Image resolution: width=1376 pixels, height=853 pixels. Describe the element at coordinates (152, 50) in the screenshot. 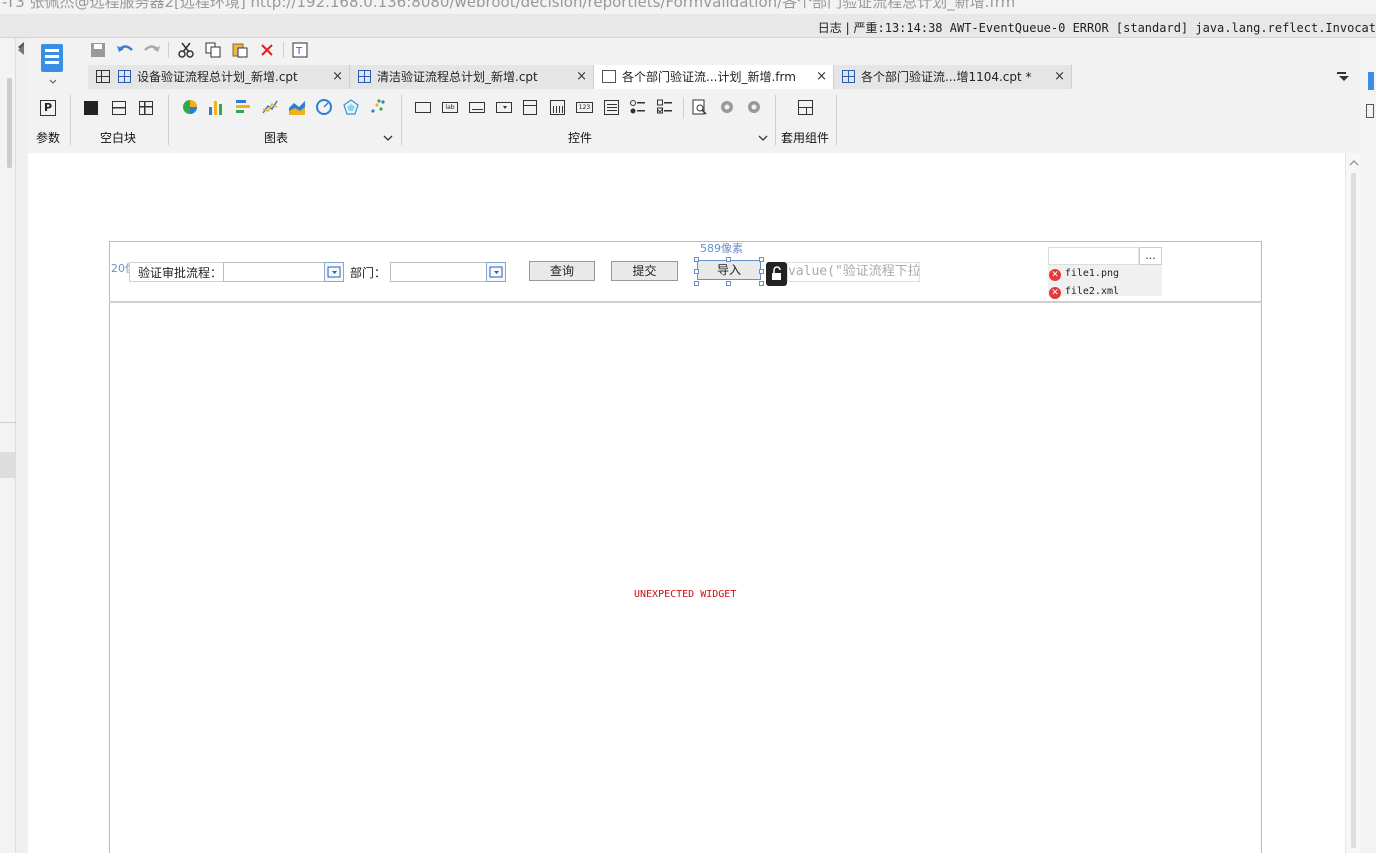

I see `redo-icon` at that location.